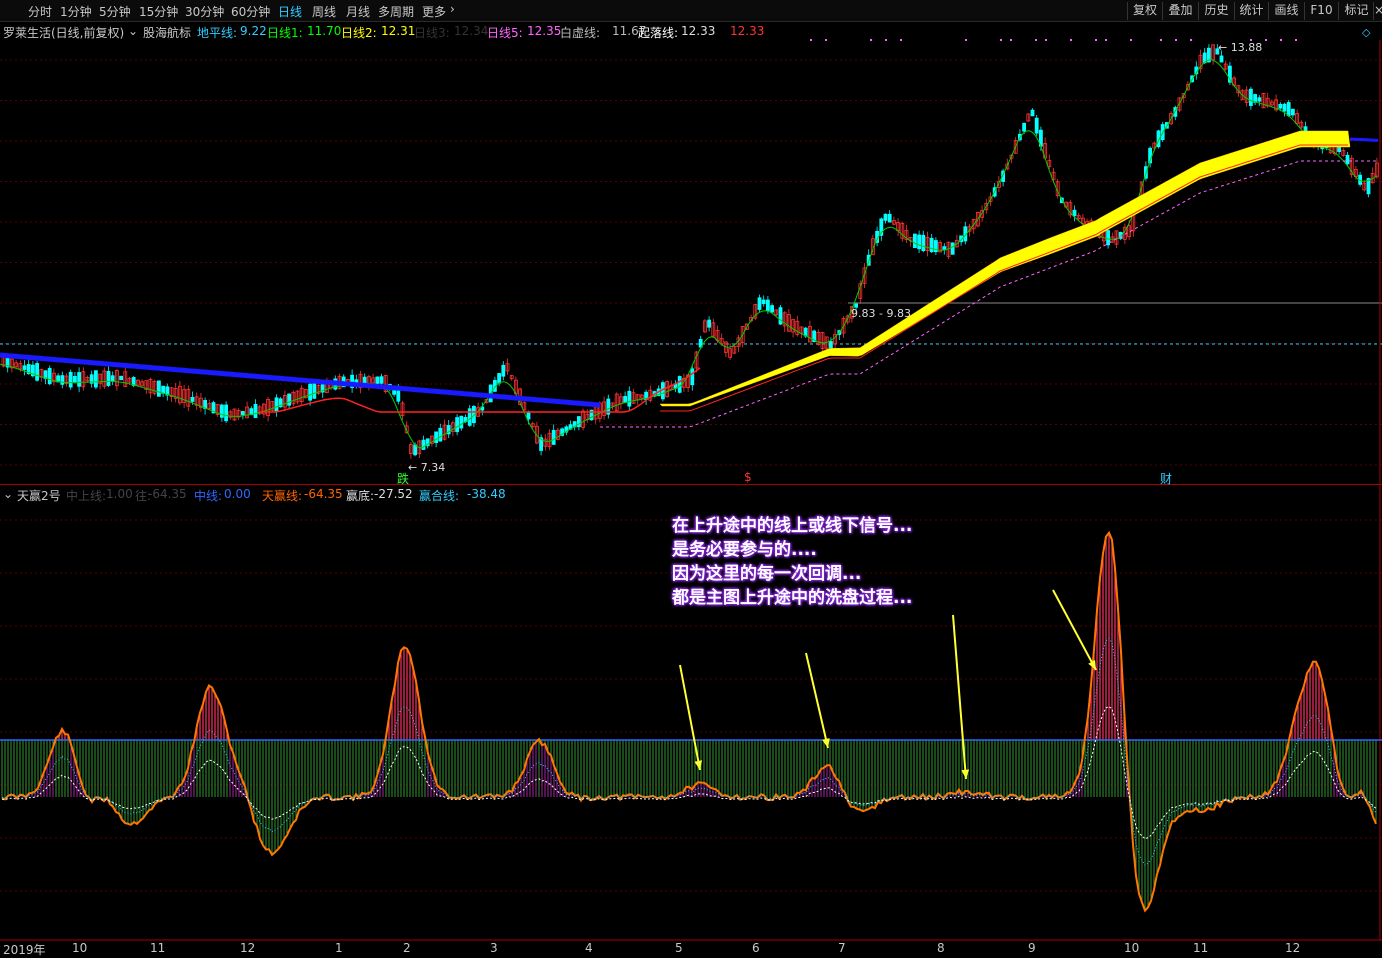 The image size is (1382, 958). Describe the element at coordinates (427, 467) in the screenshot. I see `low-price-label: ← 7.34` at that location.